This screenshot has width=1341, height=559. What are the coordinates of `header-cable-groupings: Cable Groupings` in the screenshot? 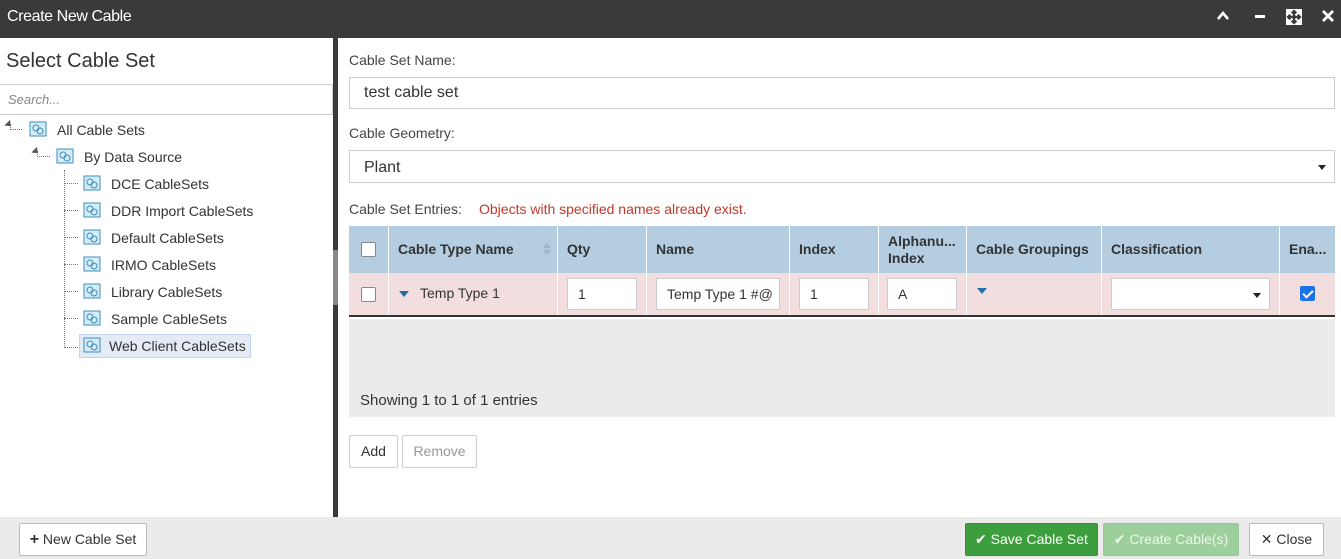 It's located at (1034, 249).